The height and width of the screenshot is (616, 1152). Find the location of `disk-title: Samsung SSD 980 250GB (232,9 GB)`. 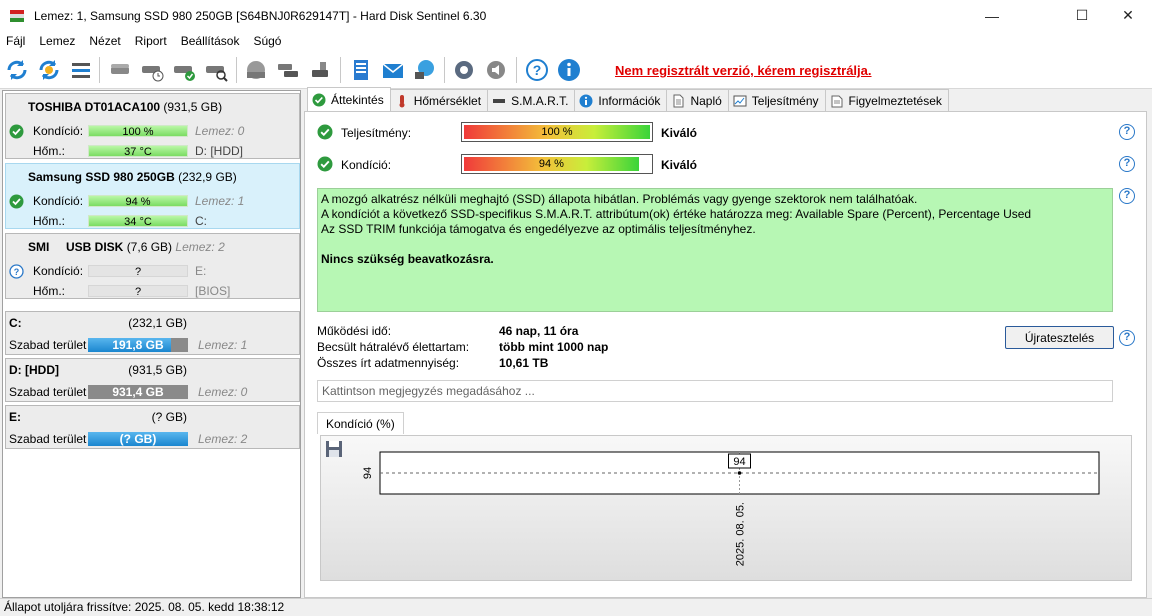

disk-title: Samsung SSD 980 250GB (232,9 GB) is located at coordinates (132, 177).